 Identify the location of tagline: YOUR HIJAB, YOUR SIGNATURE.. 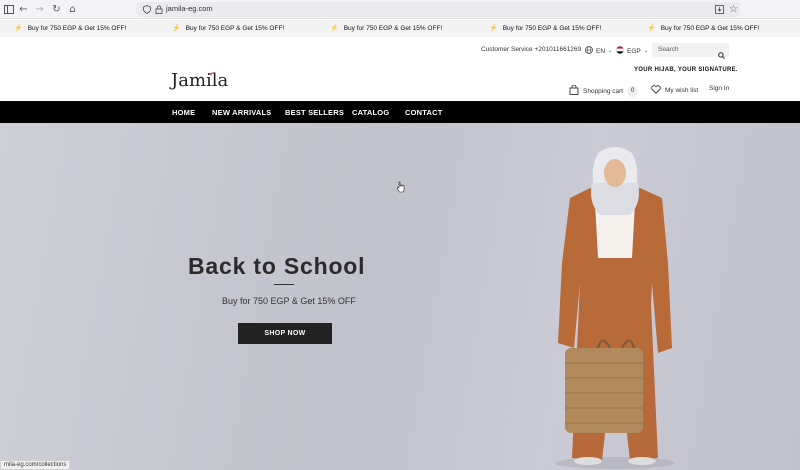
(686, 70).